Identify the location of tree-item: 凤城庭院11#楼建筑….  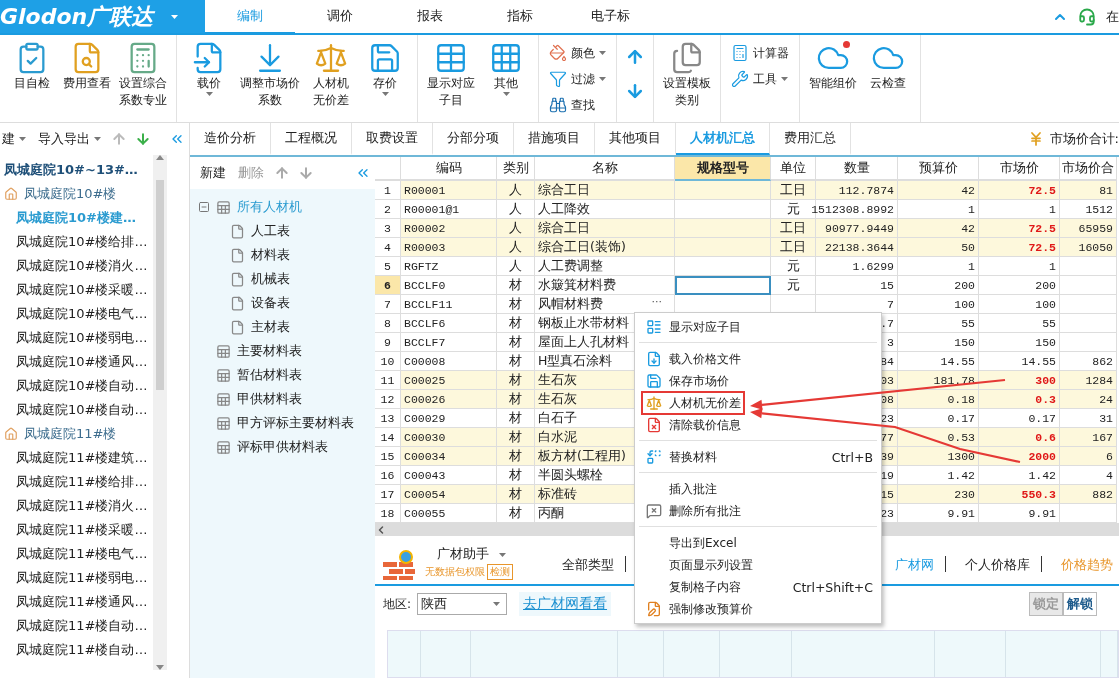
(76, 458).